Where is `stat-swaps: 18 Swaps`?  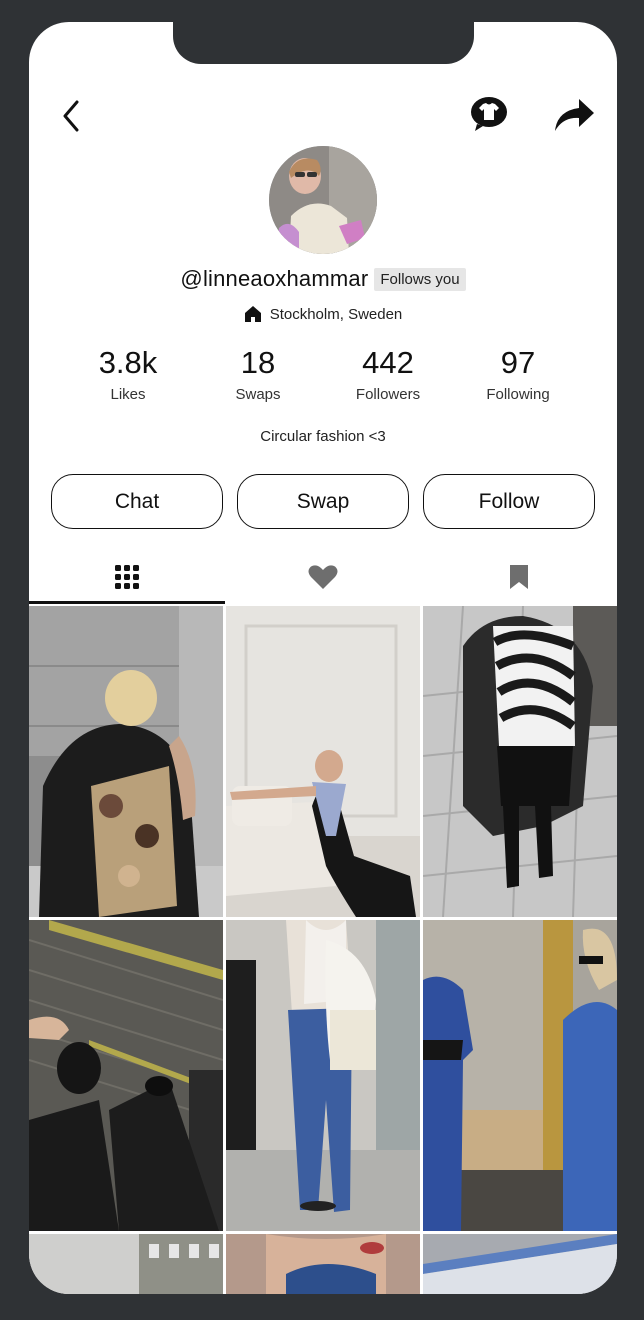
stat-swaps: 18 Swaps is located at coordinates (258, 373).